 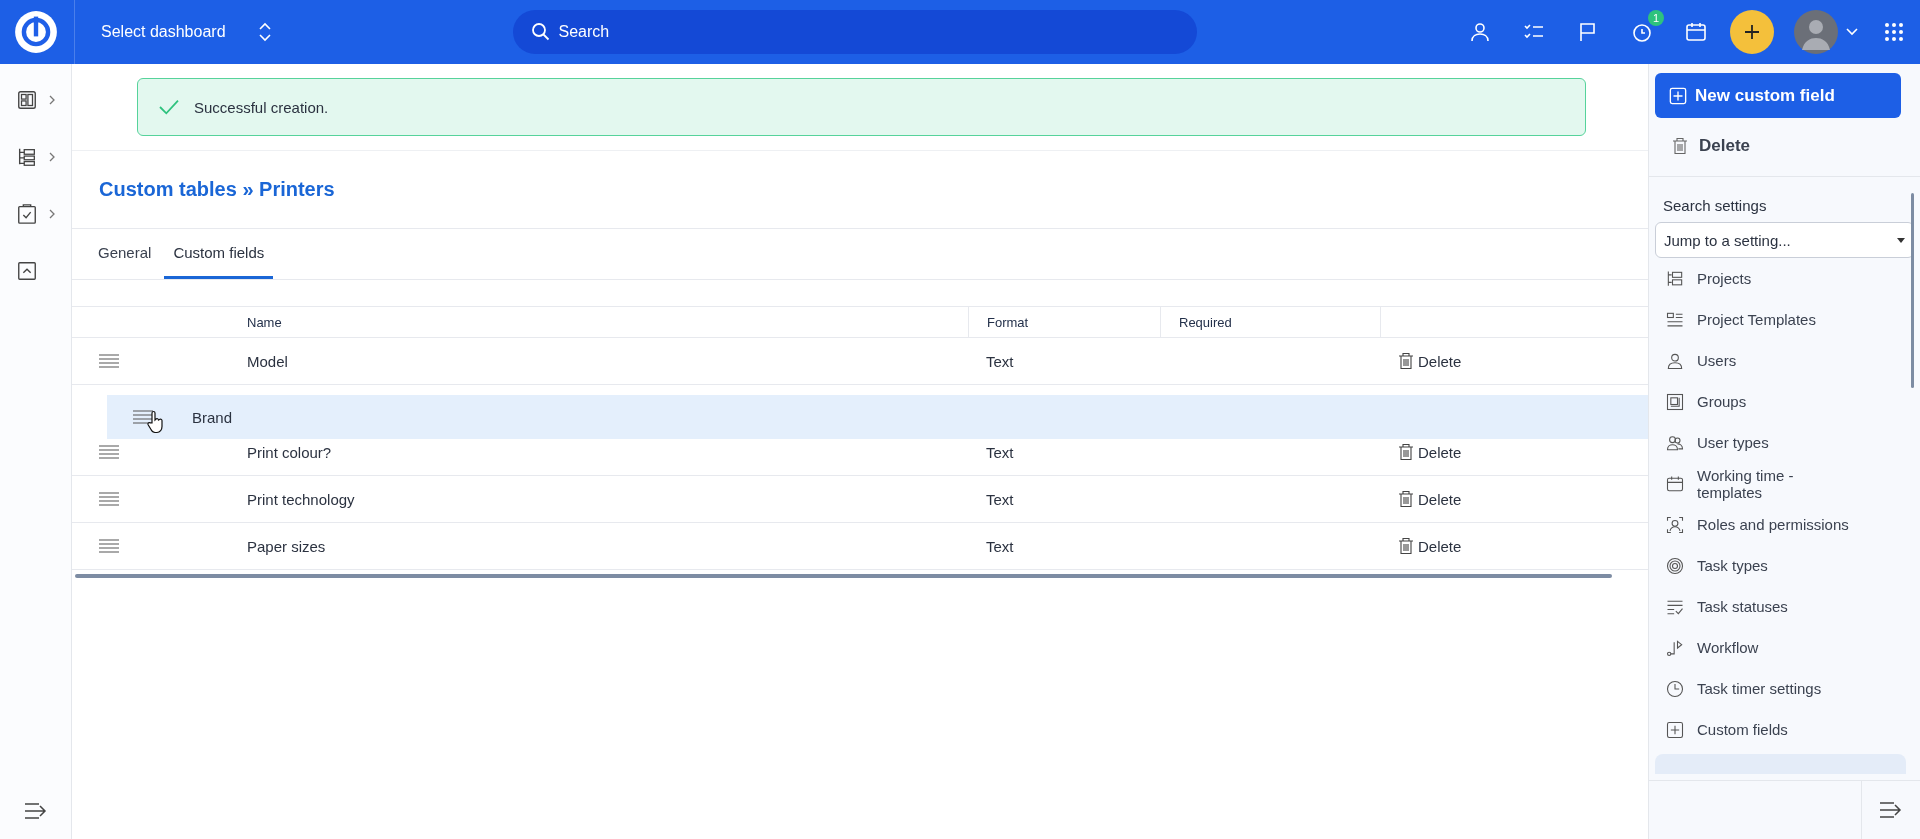 I want to click on squares-icon, so click(x=1675, y=401).